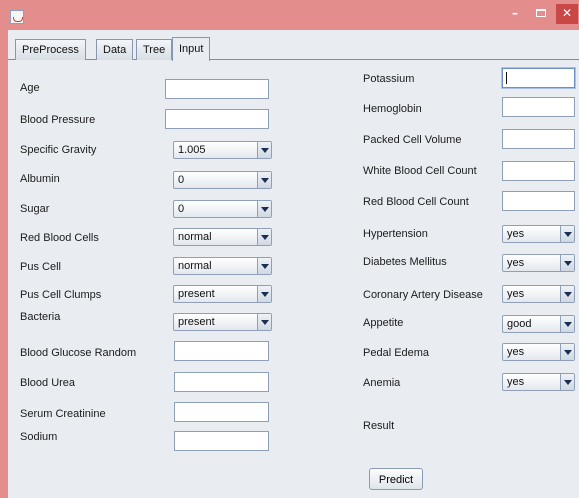 Image resolution: width=579 pixels, height=498 pixels. Describe the element at coordinates (222, 150) in the screenshot. I see `specific-gravity-select: 1.005` at that location.